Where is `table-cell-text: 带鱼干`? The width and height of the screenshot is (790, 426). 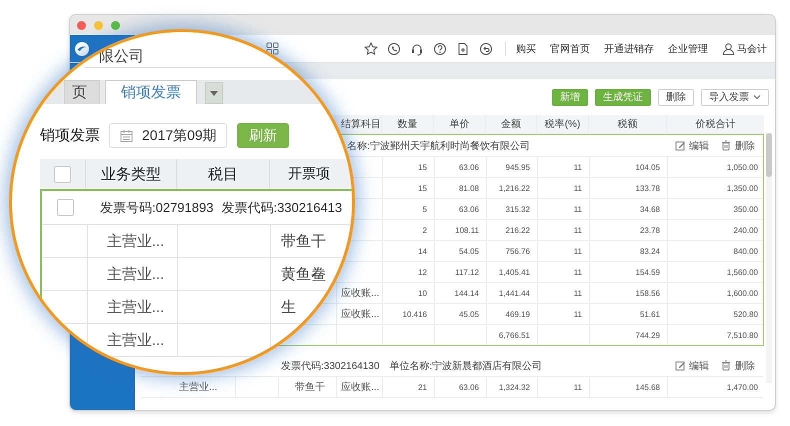
table-cell-text: 带鱼干 is located at coordinates (310, 387).